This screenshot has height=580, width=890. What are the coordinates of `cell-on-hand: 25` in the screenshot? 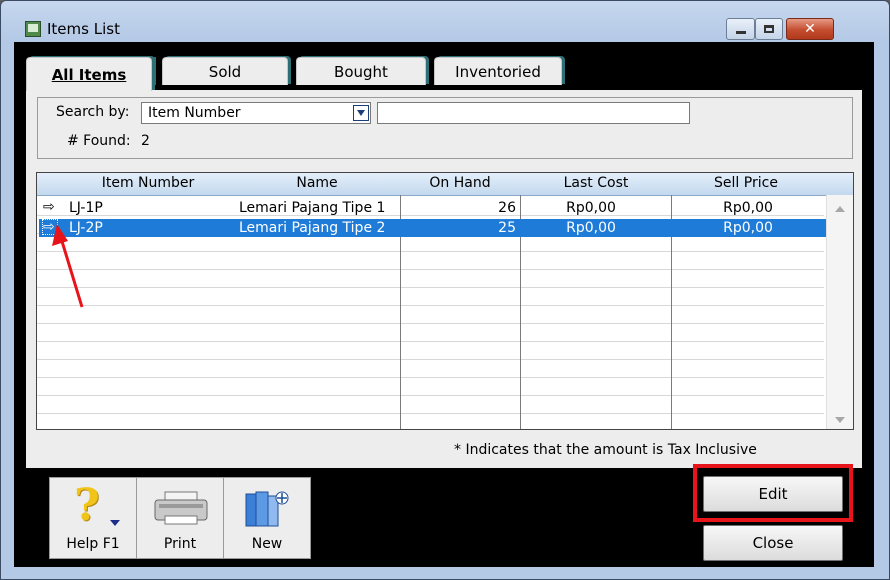 It's located at (507, 228).